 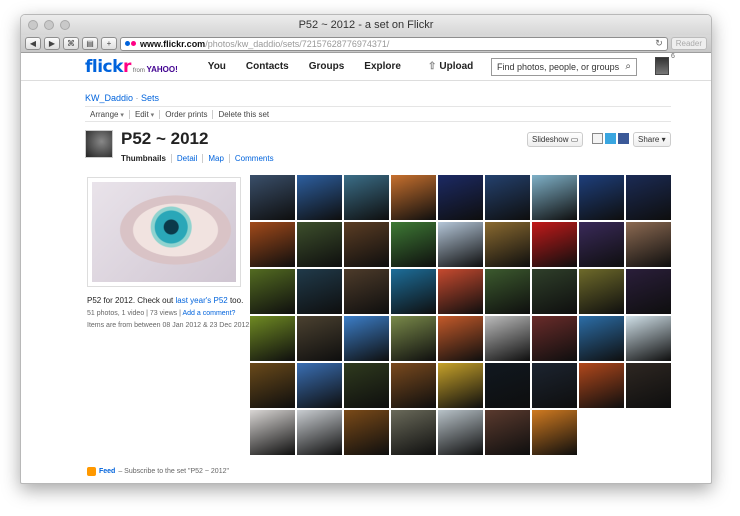 I want to click on email-icon, so click(x=597, y=138).